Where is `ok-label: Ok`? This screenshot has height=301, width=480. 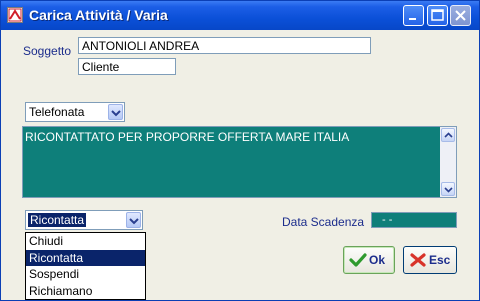
ok-label: Ok is located at coordinates (377, 260).